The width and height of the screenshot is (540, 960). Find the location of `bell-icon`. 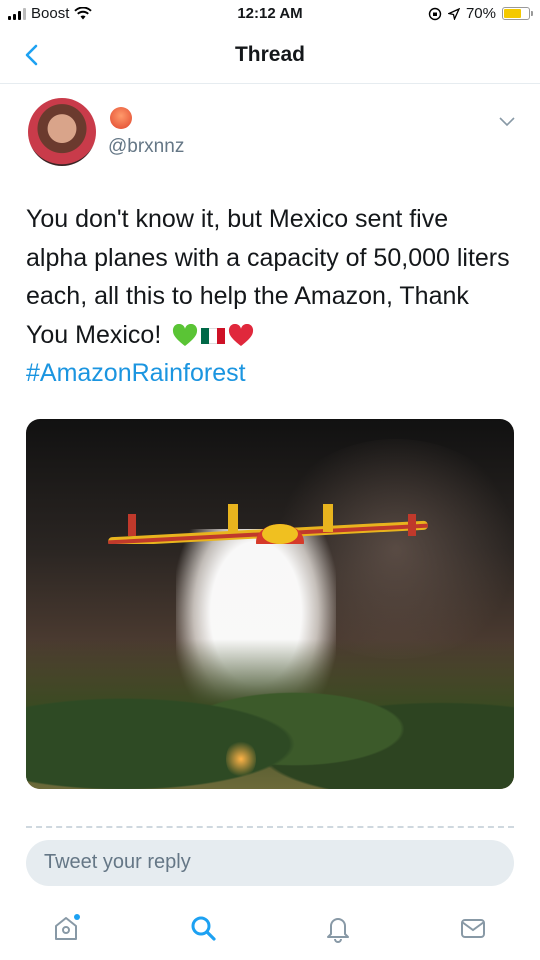

bell-icon is located at coordinates (338, 930).